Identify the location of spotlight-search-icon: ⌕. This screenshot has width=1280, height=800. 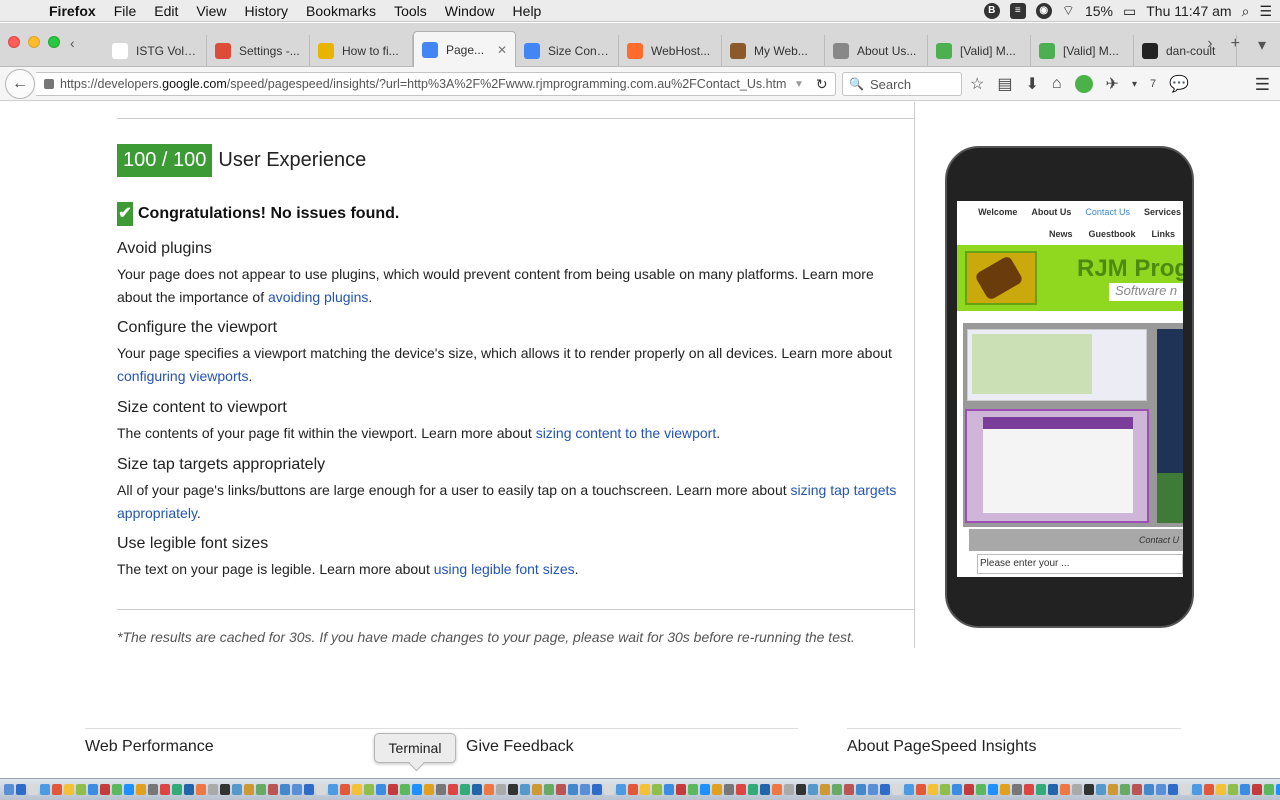
(1246, 11).